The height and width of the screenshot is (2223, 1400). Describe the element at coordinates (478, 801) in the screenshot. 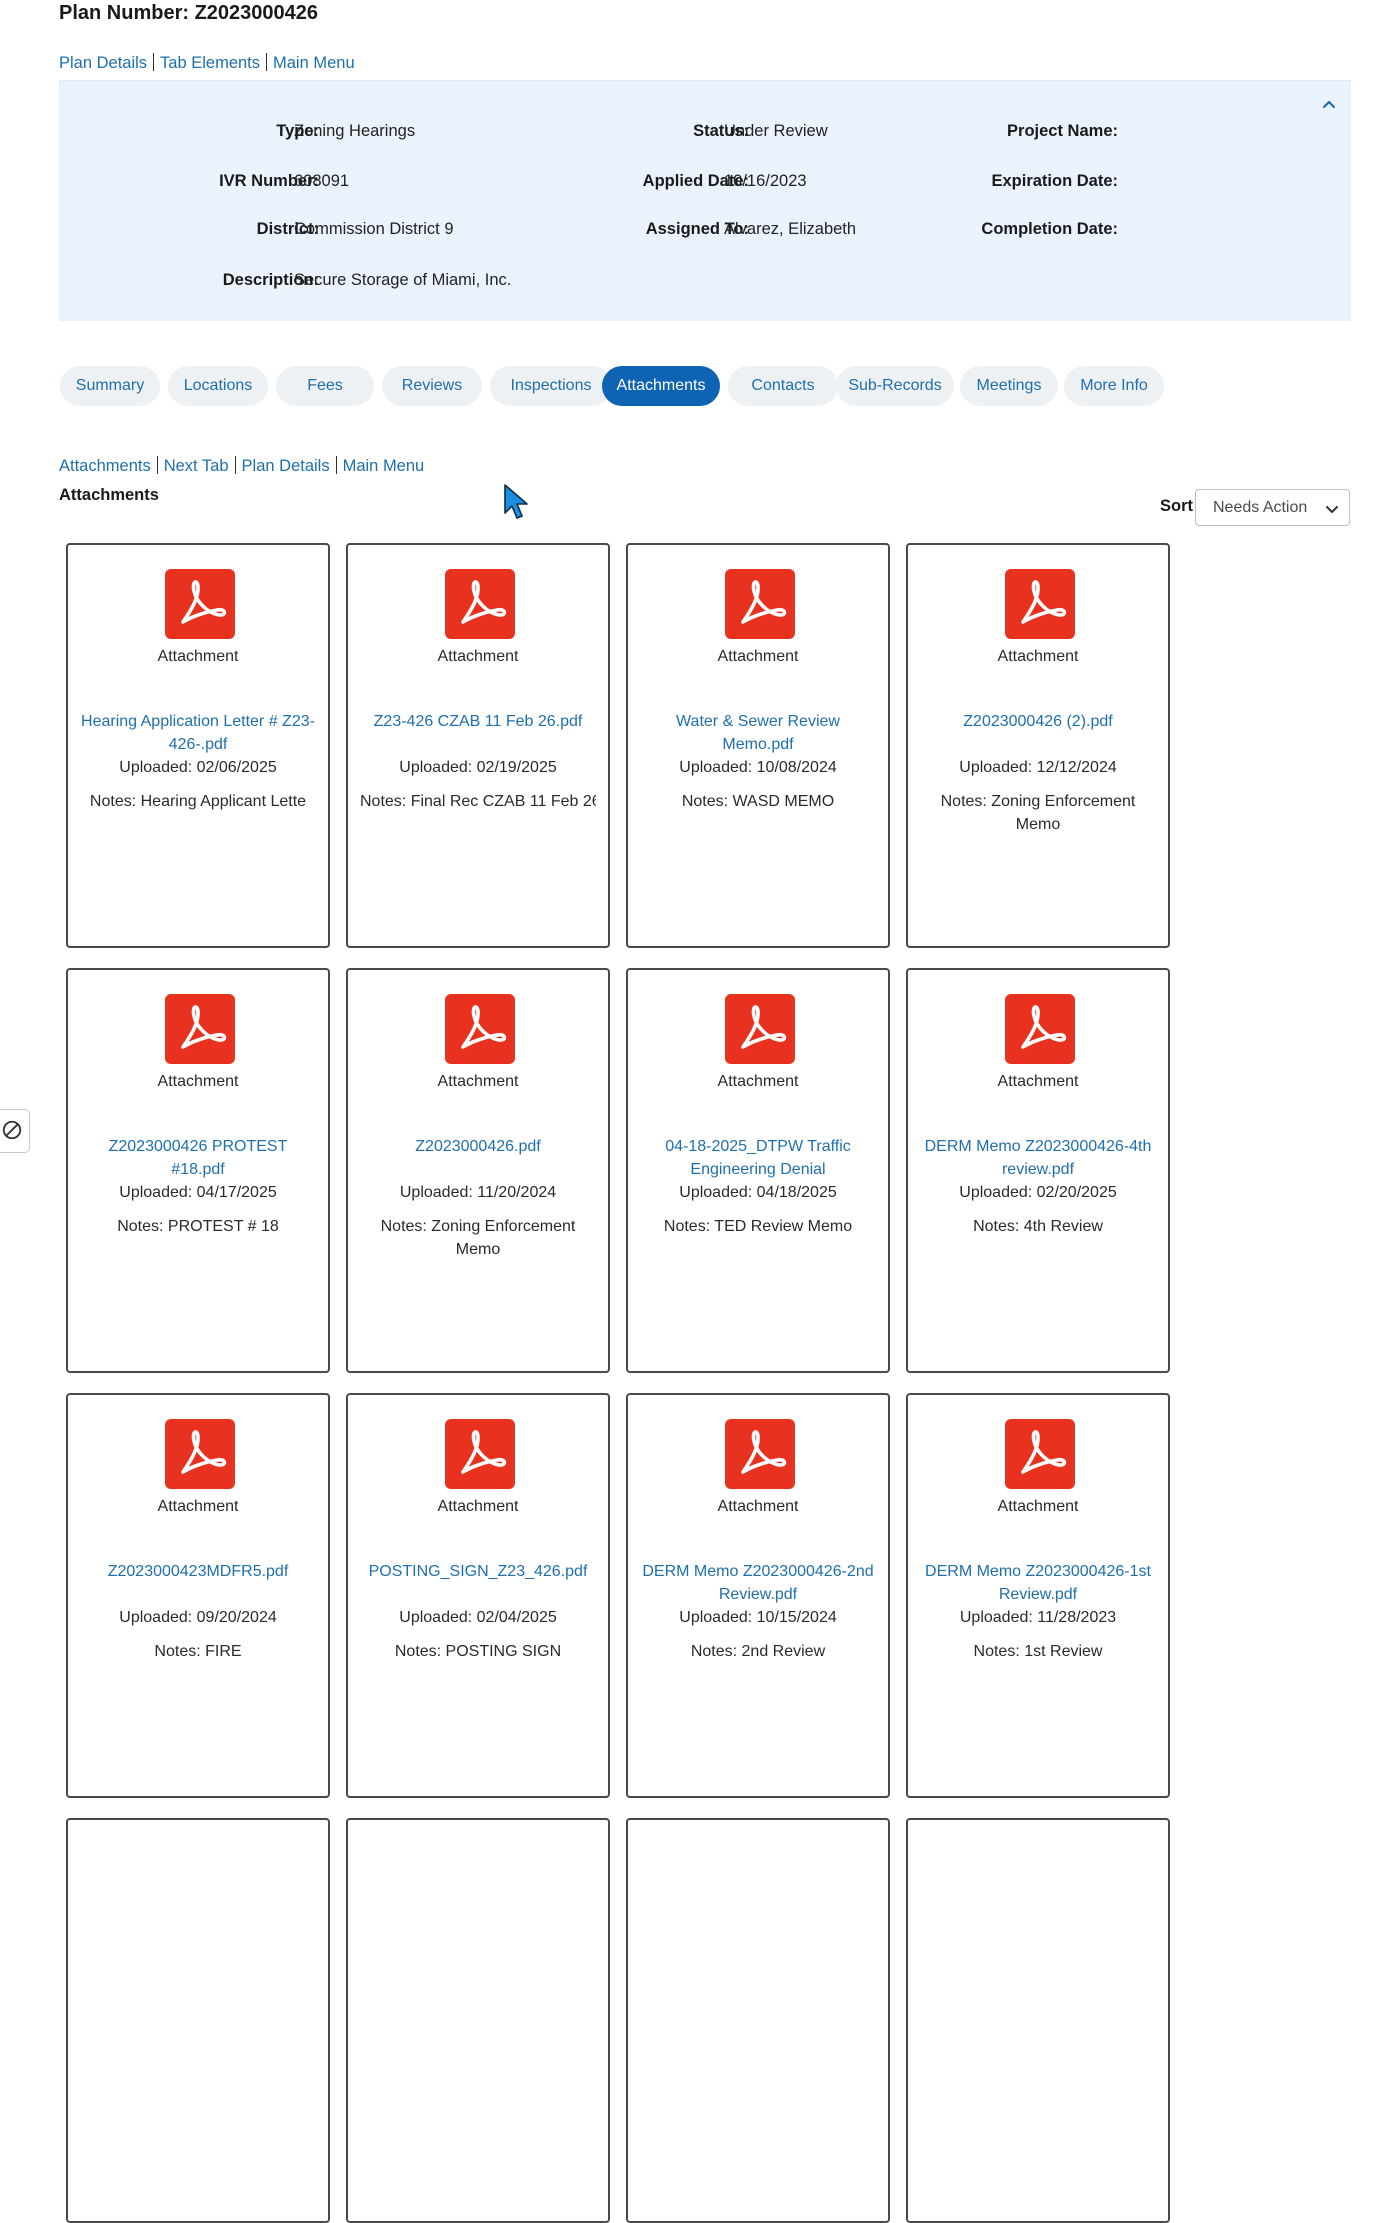

I see `attachment-notes: Notes: Final Rec CZAB 11 Feb 26` at that location.